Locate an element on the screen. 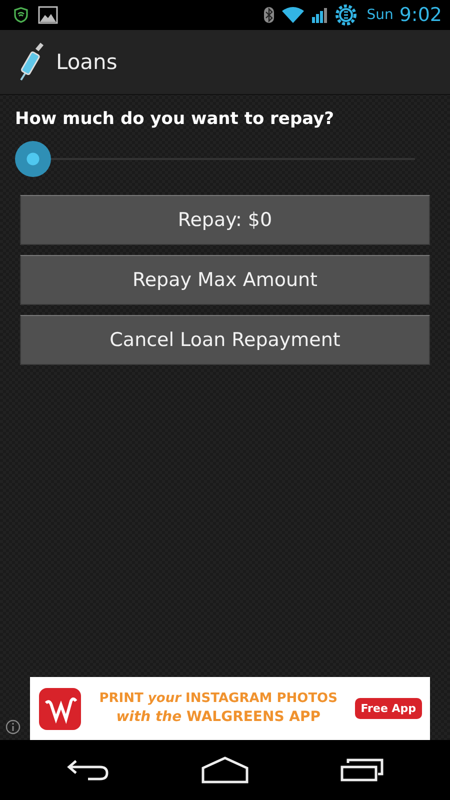  ad-headline: PRINT your INSTAGRAM PHOTOS is located at coordinates (218, 699).